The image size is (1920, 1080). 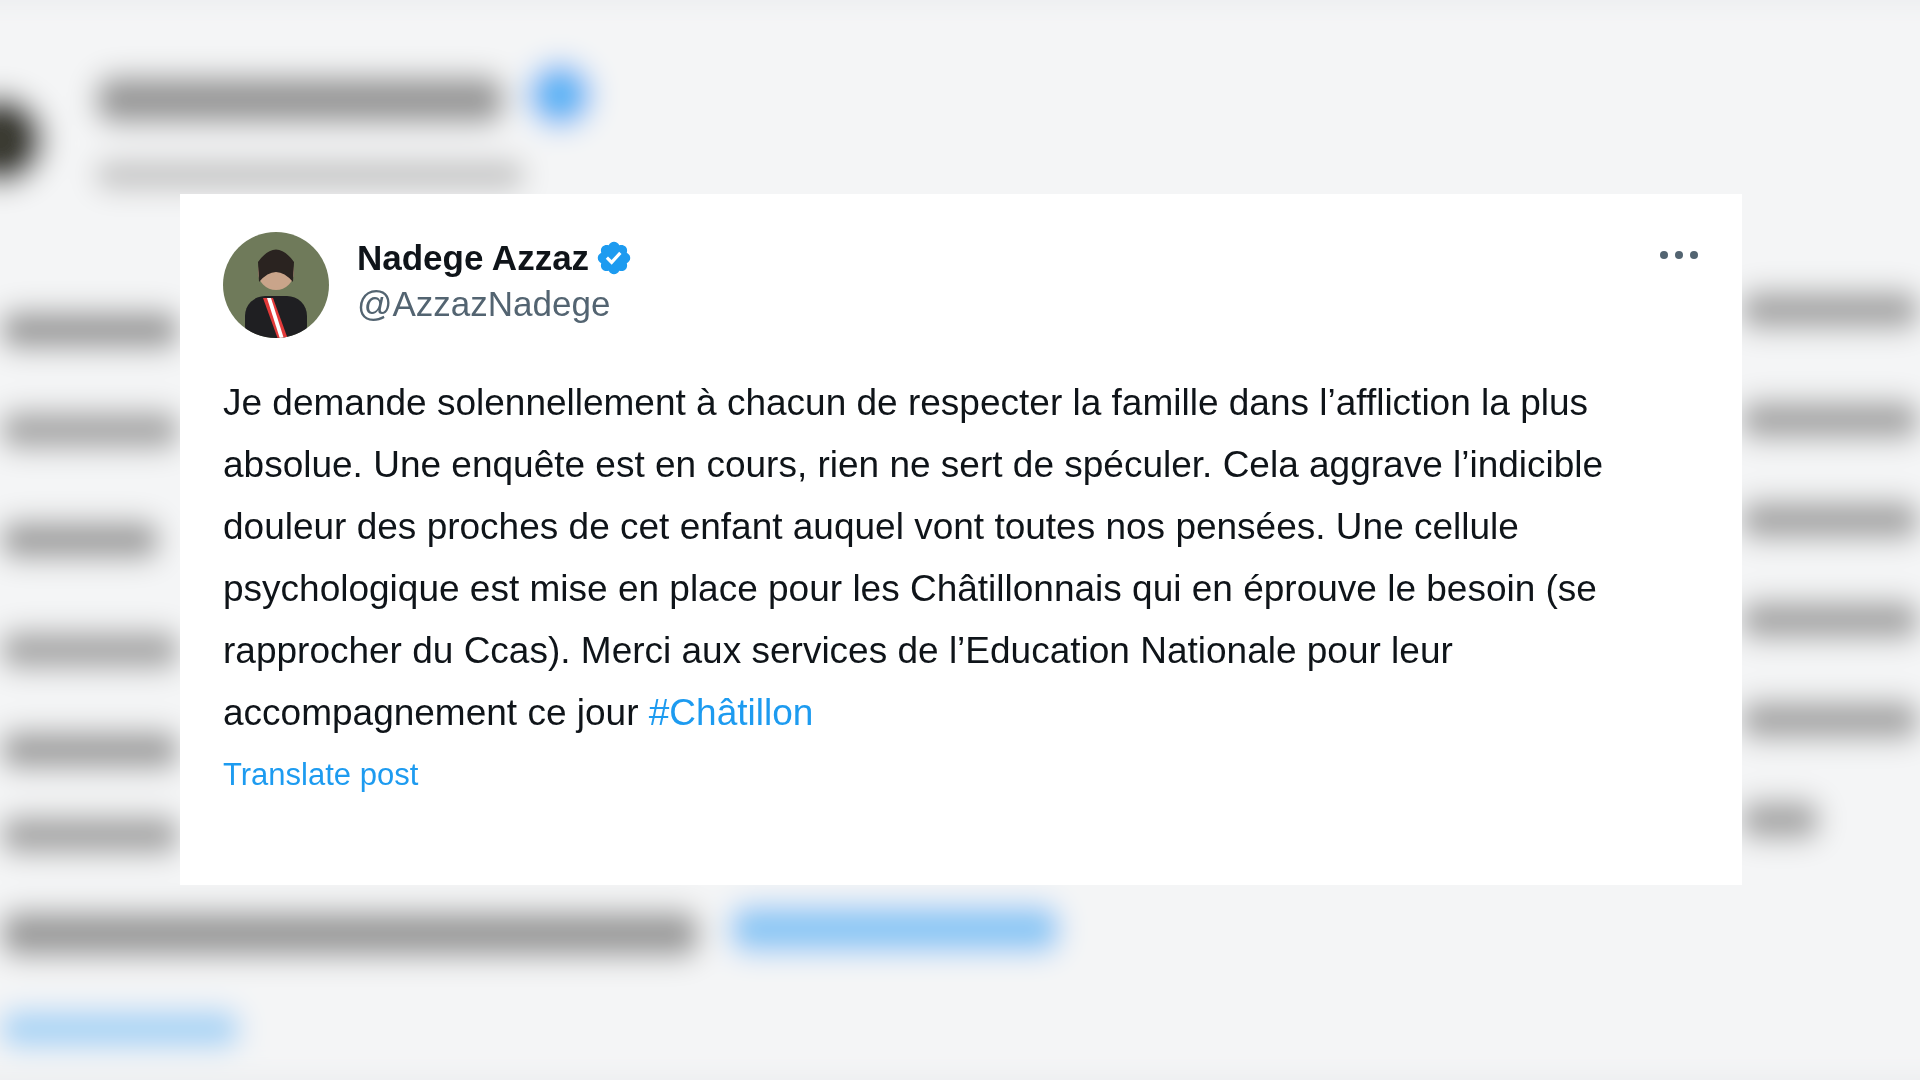 What do you see at coordinates (473, 258) in the screenshot?
I see `author-name: Nadege Azzaz` at bounding box center [473, 258].